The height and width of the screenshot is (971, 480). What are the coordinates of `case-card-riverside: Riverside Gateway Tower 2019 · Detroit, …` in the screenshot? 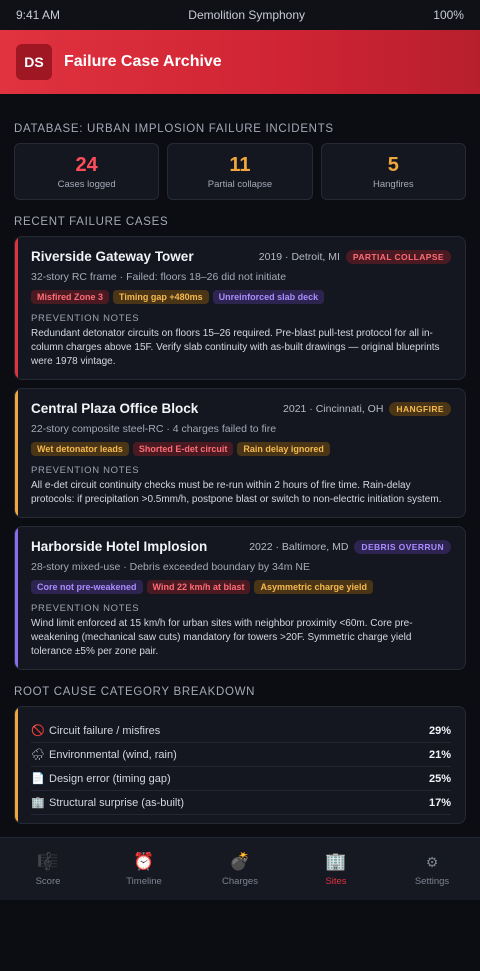 It's located at (240, 308).